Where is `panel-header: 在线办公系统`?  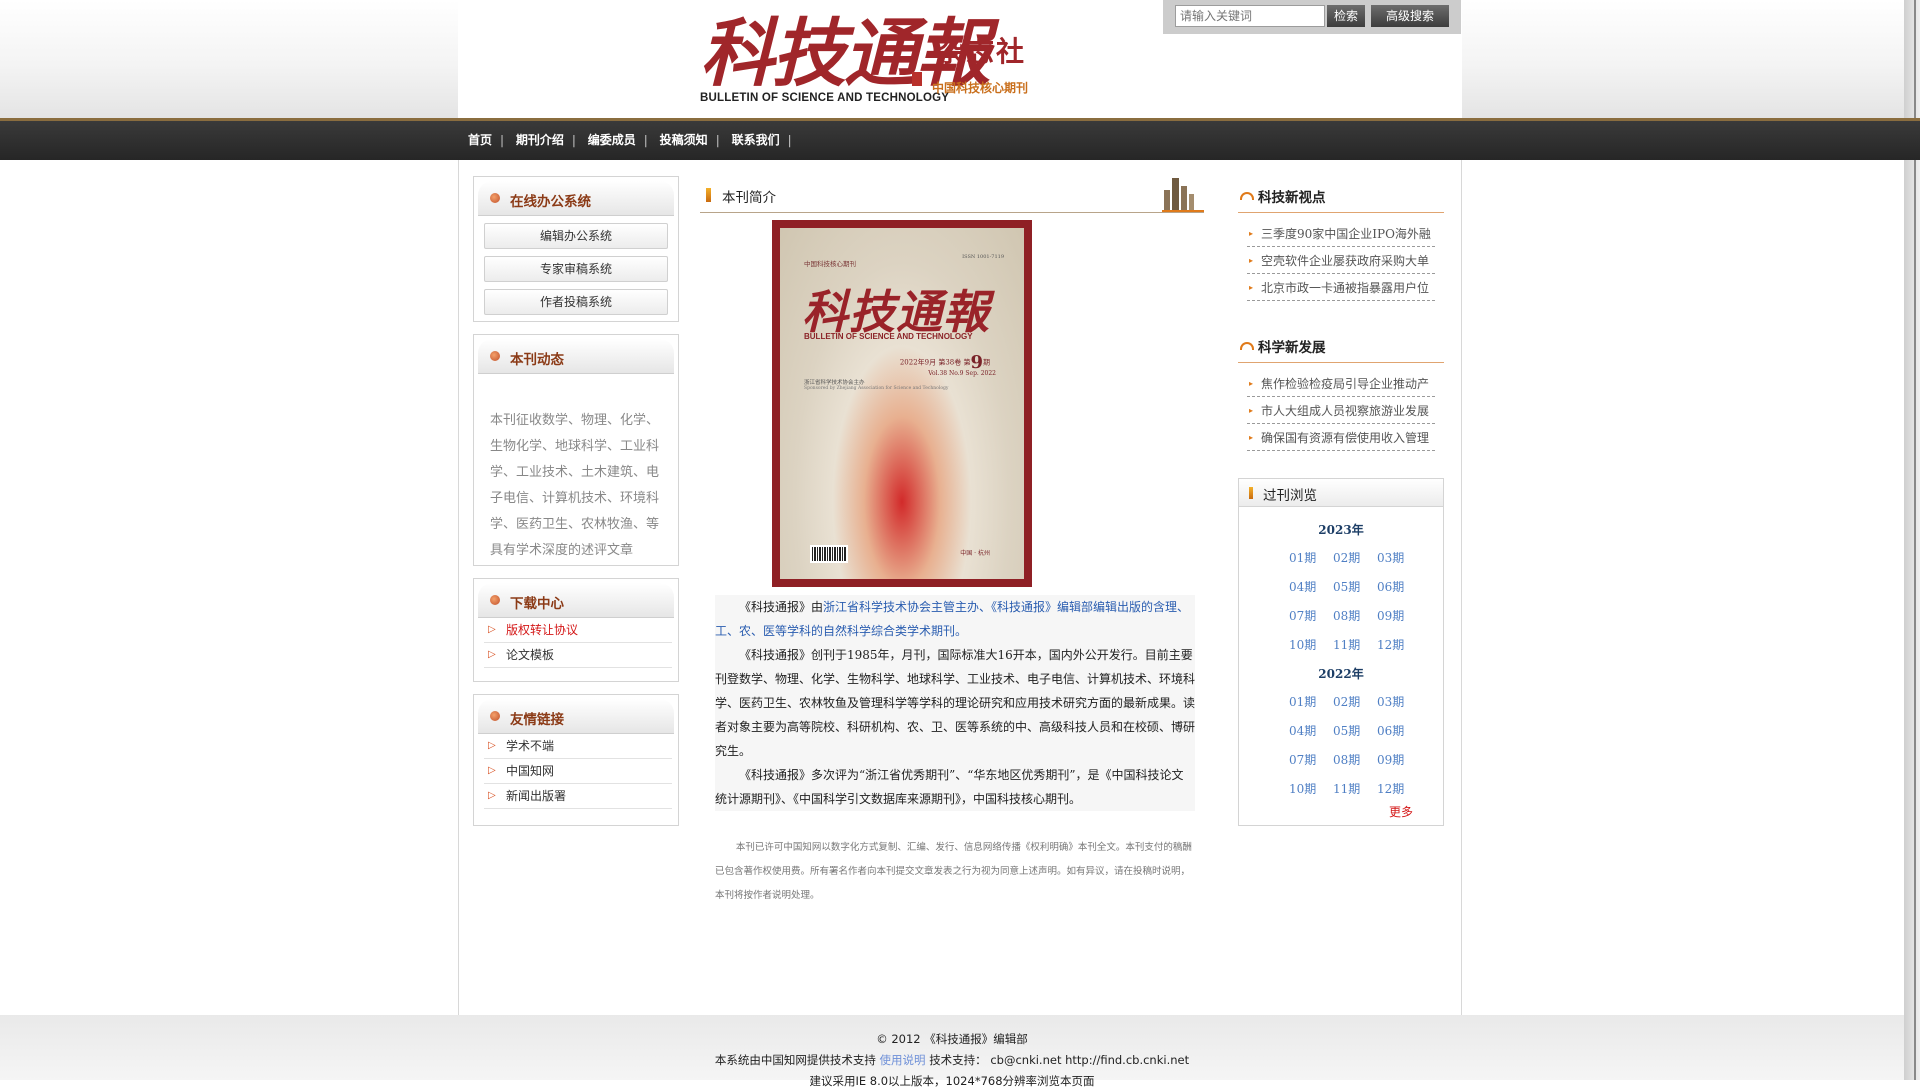
panel-header: 在线办公系统 is located at coordinates (576, 198).